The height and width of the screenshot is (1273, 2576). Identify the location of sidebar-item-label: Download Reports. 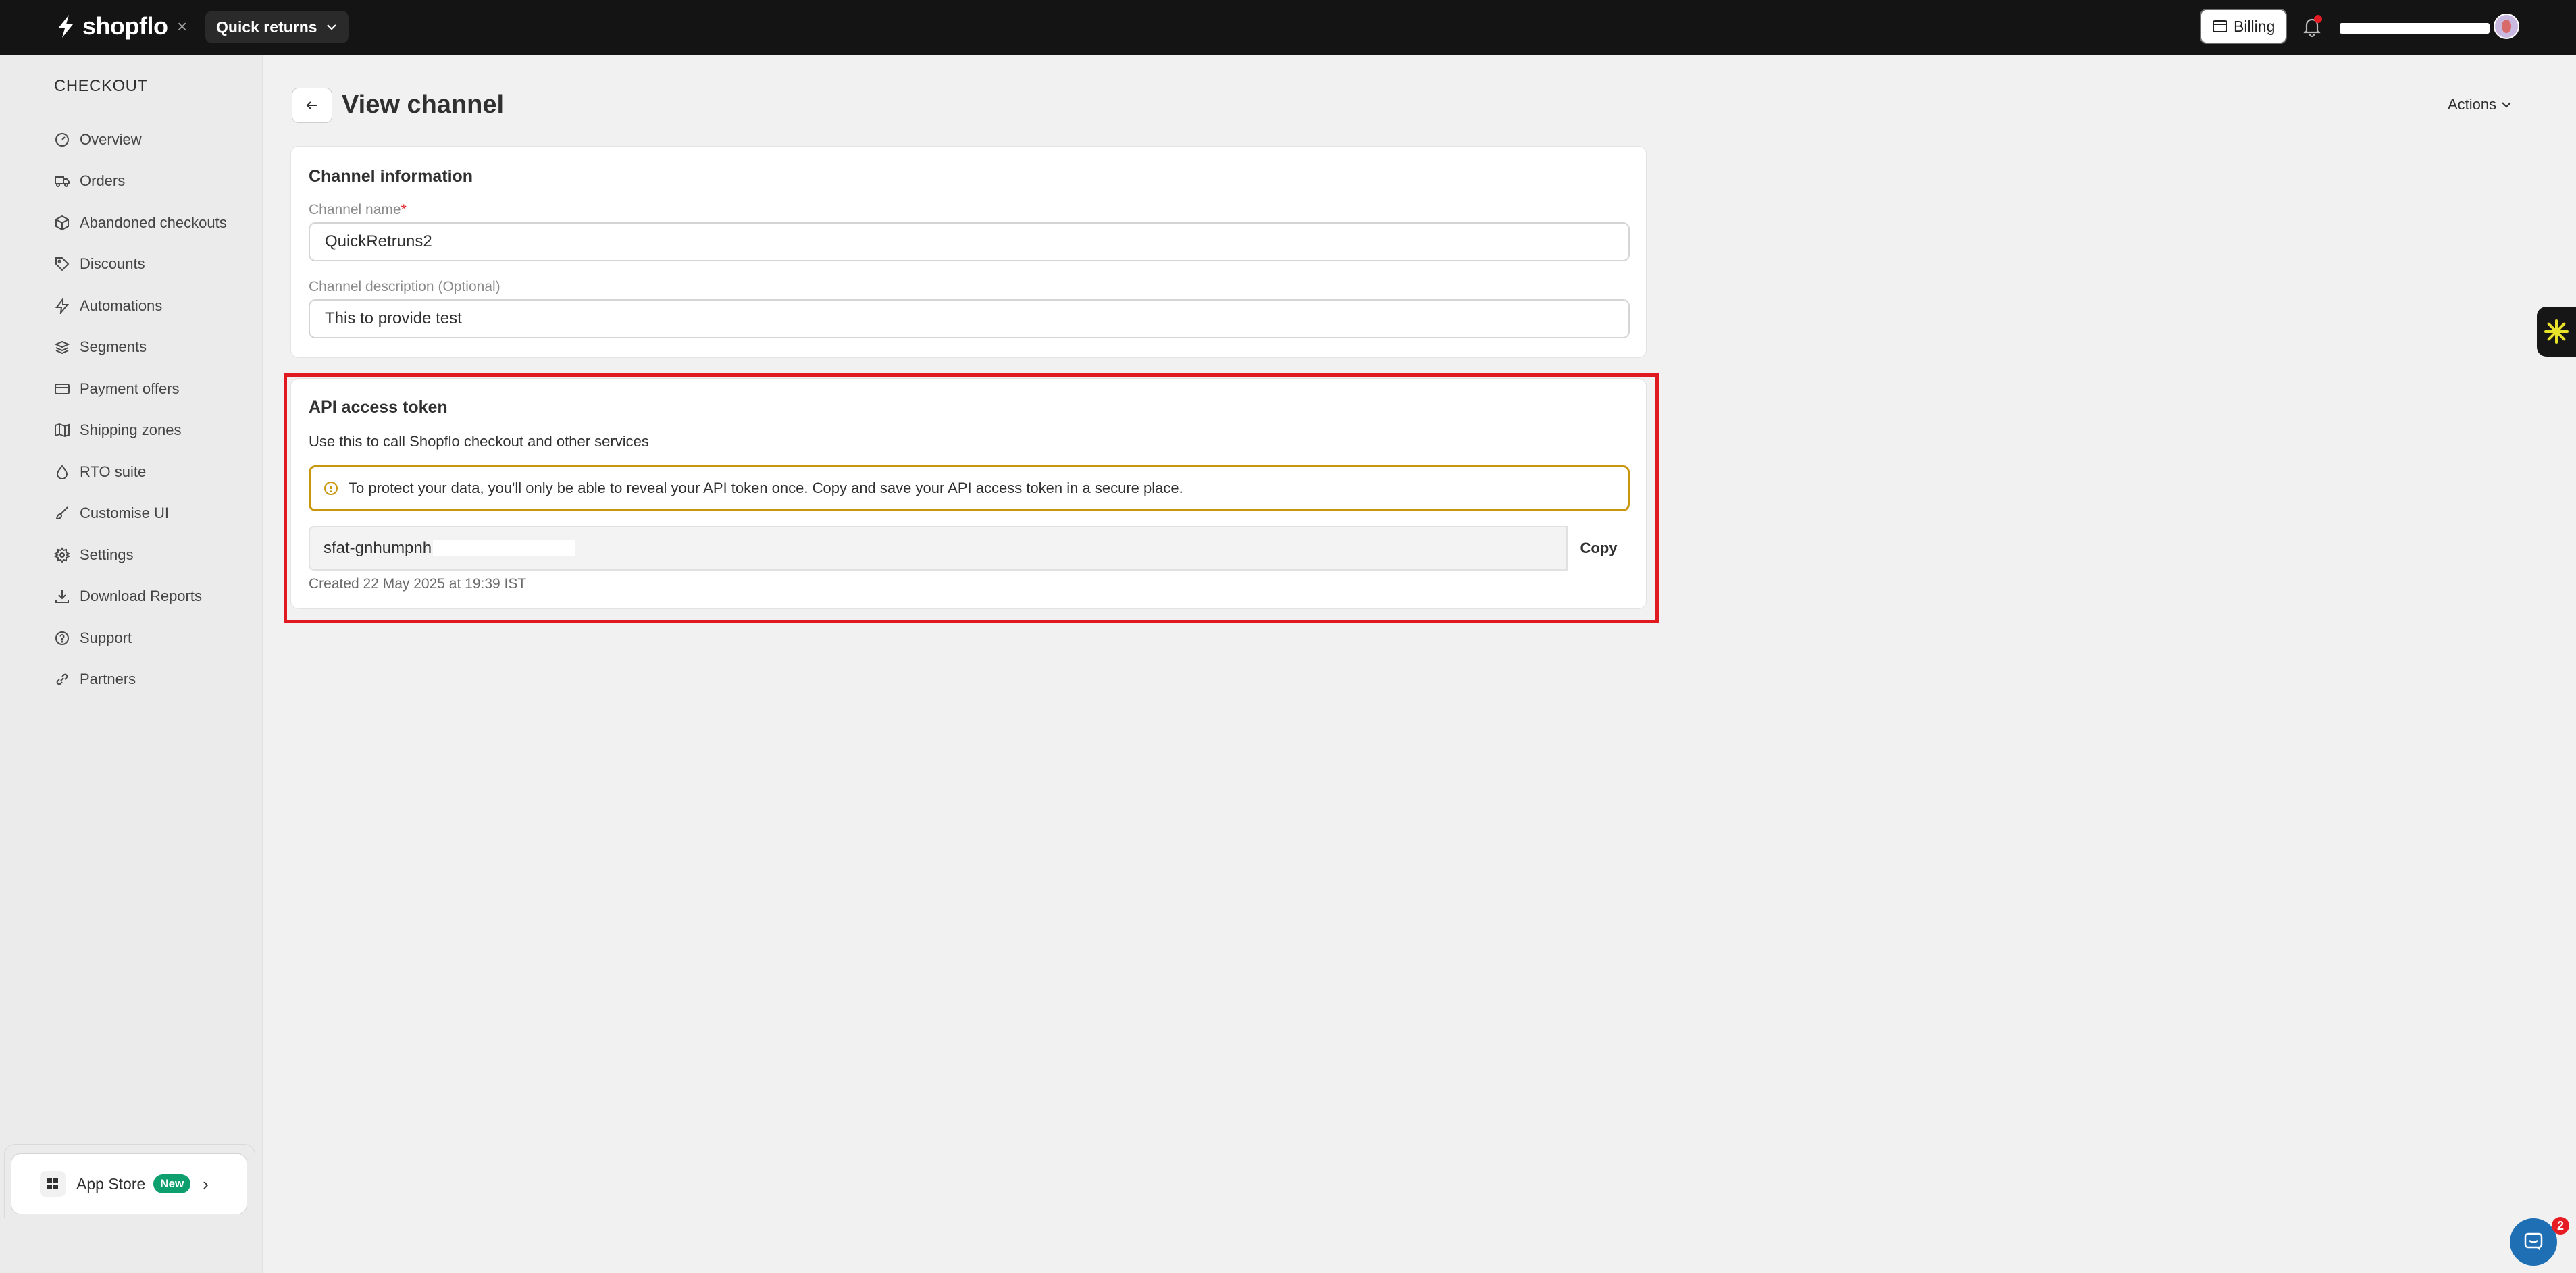
(141, 596).